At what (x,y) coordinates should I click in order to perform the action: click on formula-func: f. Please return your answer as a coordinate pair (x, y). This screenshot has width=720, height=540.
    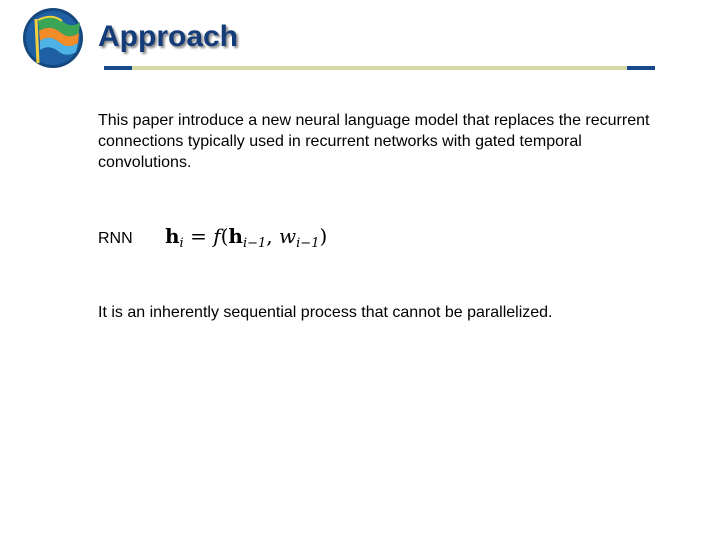
    Looking at the image, I should click on (217, 236).